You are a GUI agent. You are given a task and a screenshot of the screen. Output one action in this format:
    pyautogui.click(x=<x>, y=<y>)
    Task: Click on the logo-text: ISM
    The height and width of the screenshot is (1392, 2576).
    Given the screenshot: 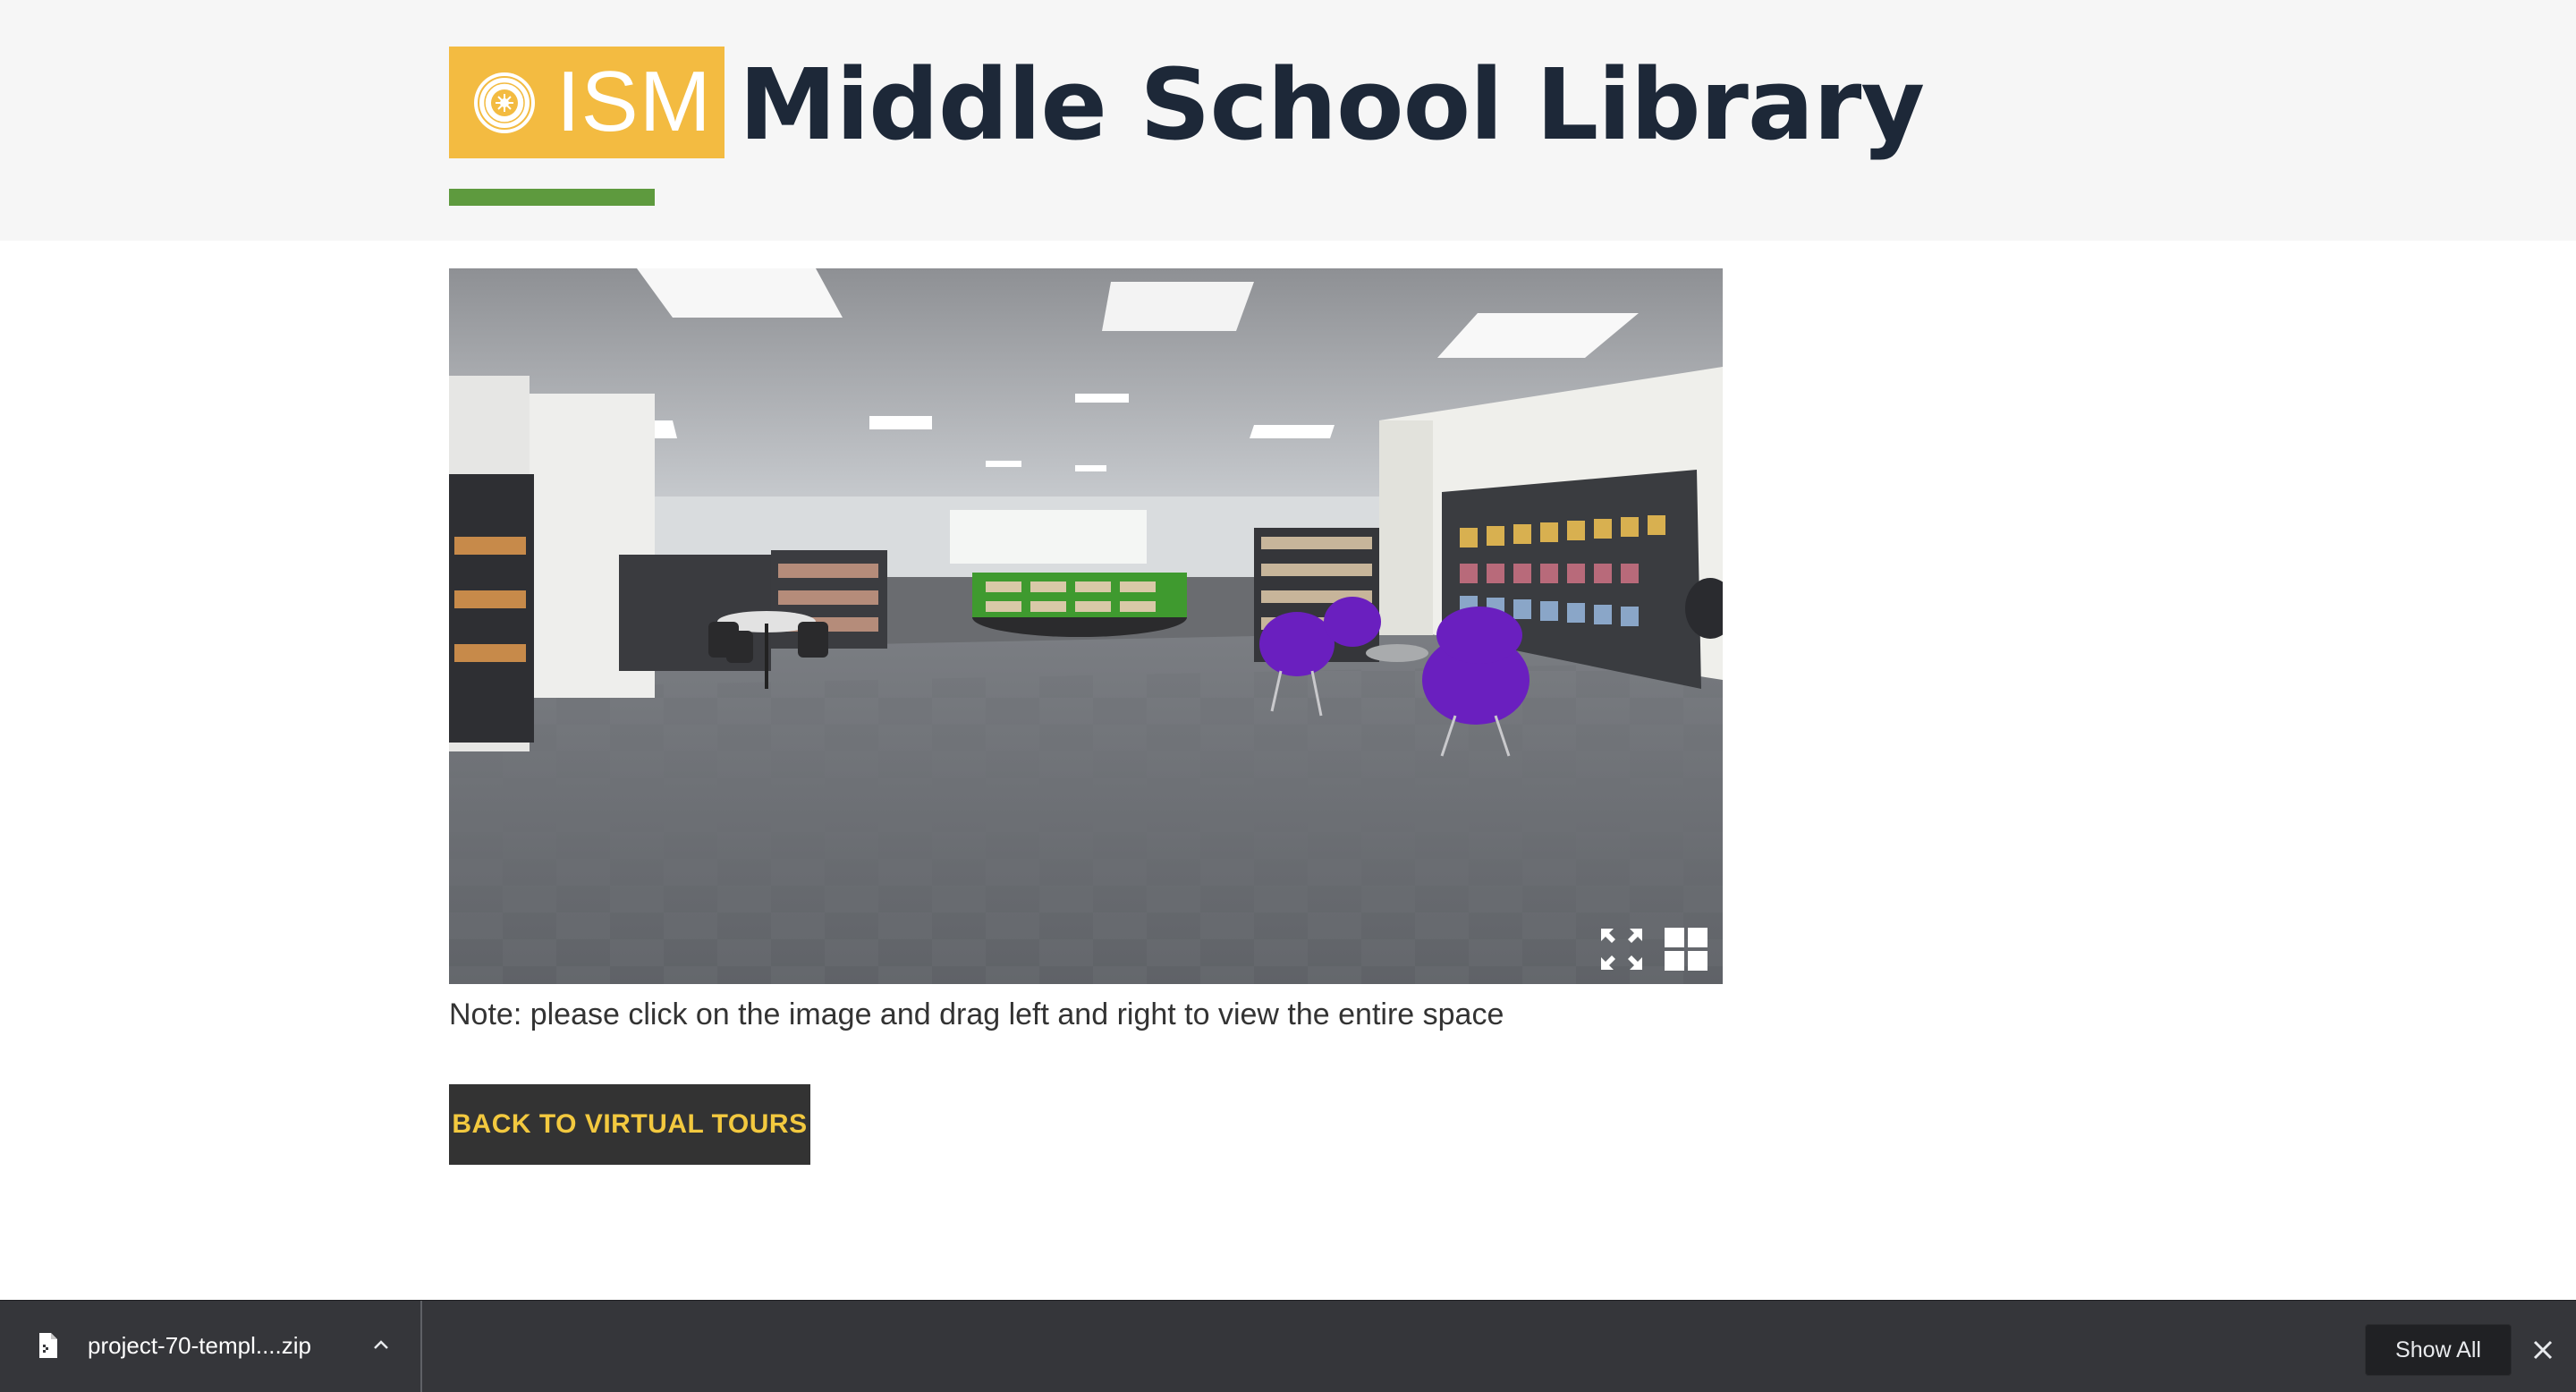 What is the action you would take?
    pyautogui.click(x=634, y=101)
    